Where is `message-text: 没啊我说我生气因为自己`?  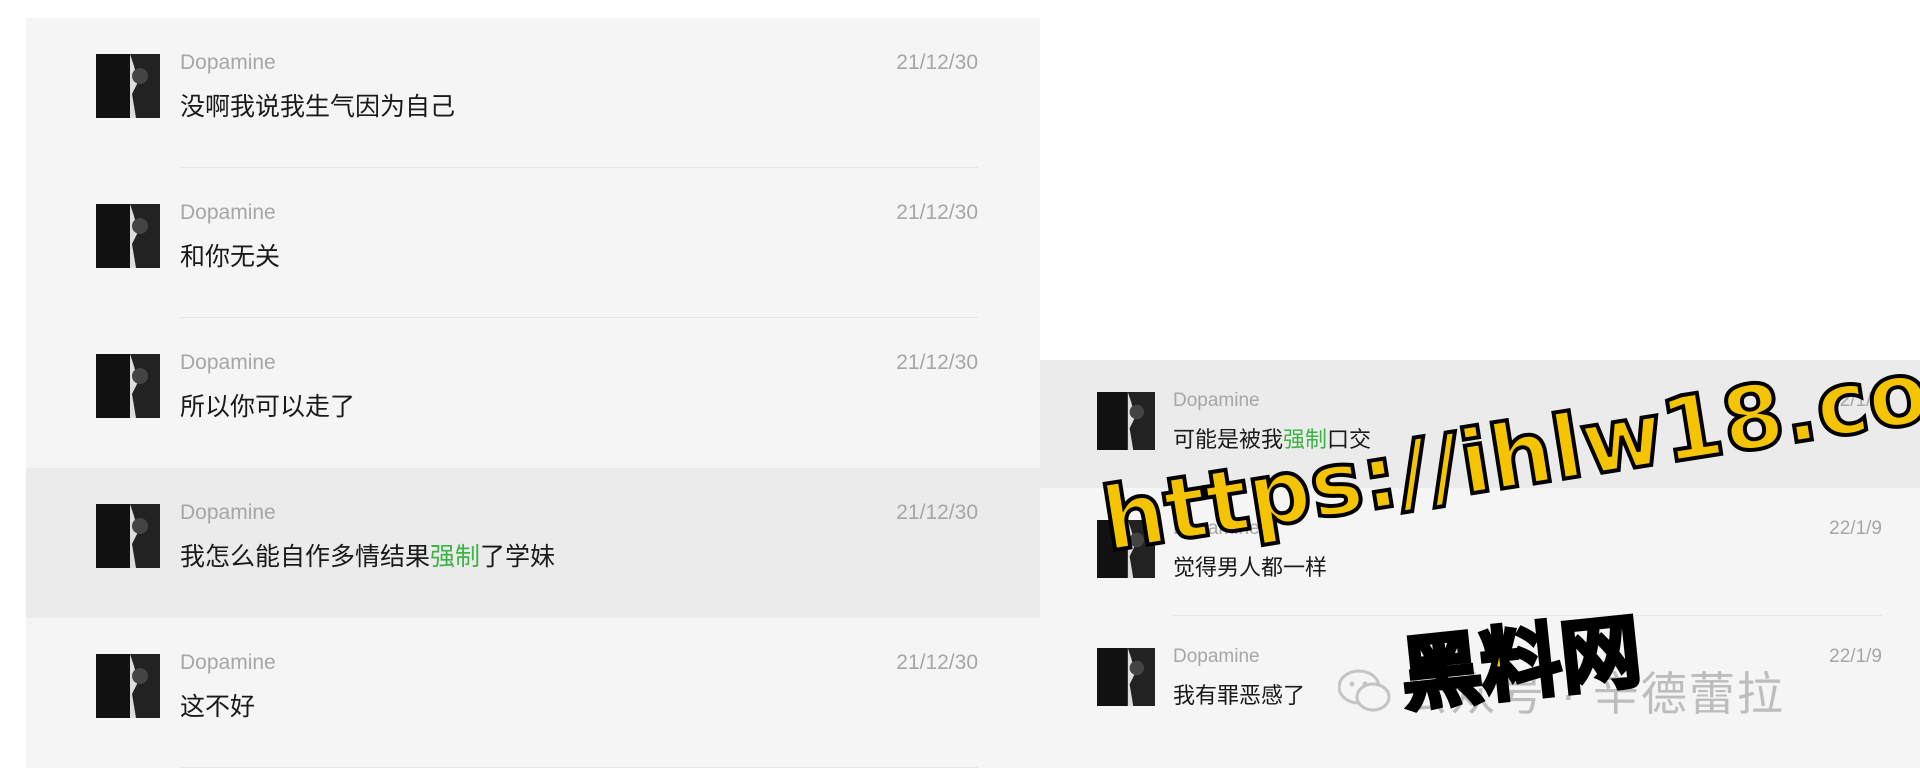
message-text: 没啊我说我生气因为自己 is located at coordinates (317, 105).